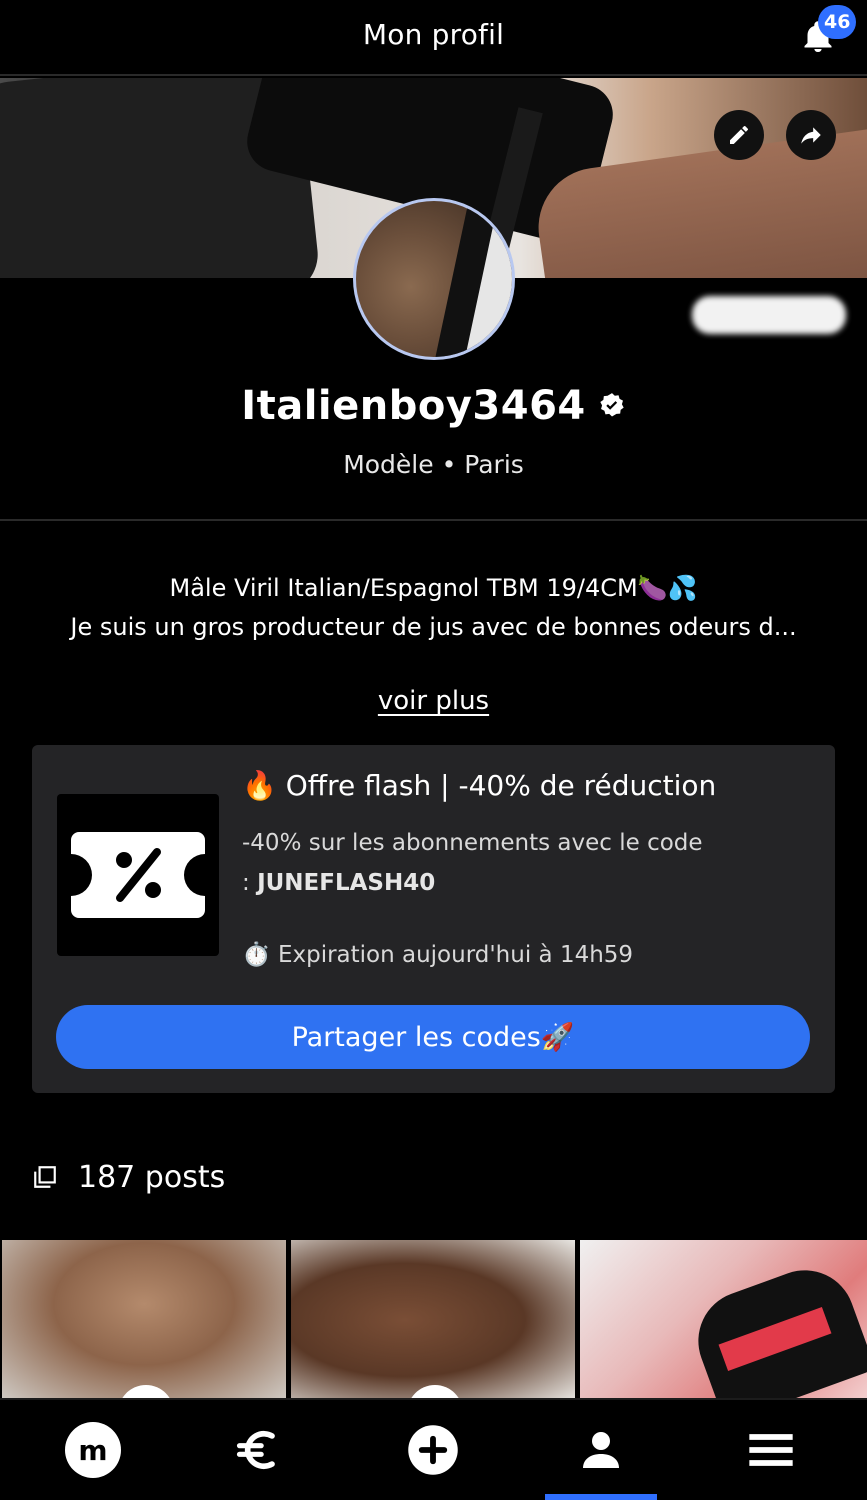 Image resolution: width=867 pixels, height=1500 pixels. What do you see at coordinates (479, 785) in the screenshot?
I see `offer-title: 🔥 Offre flash | -40% de réduction` at bounding box center [479, 785].